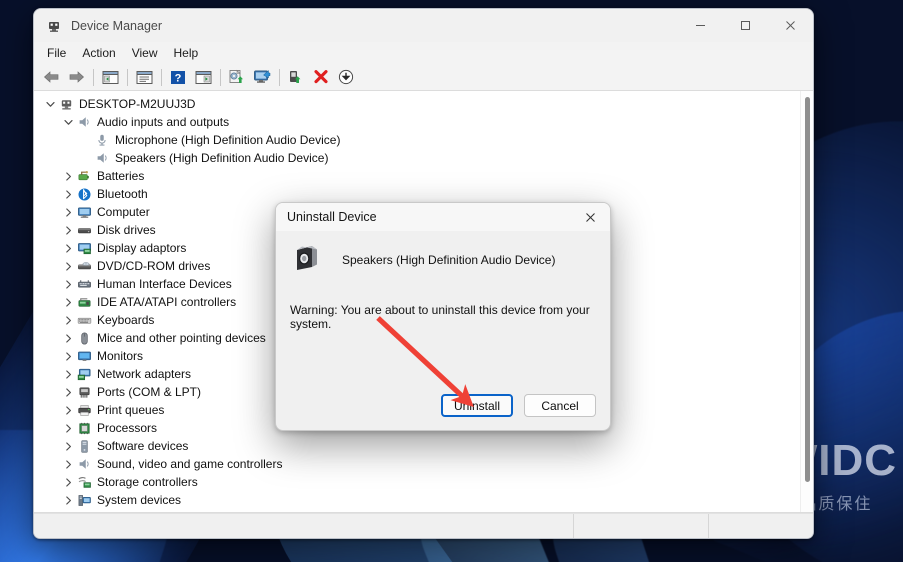  Describe the element at coordinates (186, 53) in the screenshot. I see `menu-help: Help` at that location.